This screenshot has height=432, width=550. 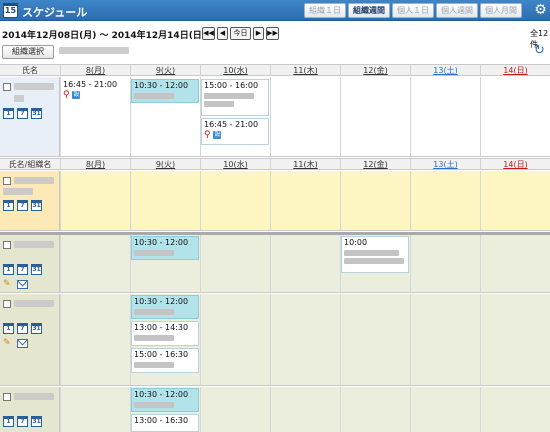 I want to click on view-org-week-button: 組織週間, so click(x=369, y=10).